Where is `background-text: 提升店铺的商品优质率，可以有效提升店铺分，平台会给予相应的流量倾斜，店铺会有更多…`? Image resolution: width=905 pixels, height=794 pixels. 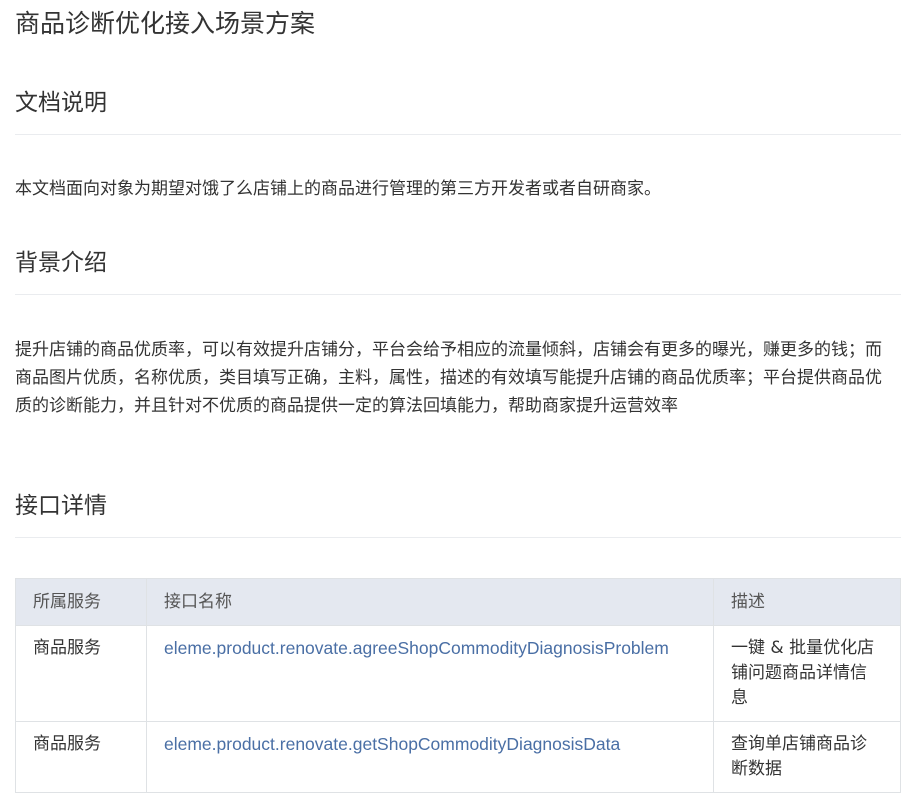 background-text: 提升店铺的商品优质率，可以有效提升店铺分，平台会给予相应的流量倾斜，店铺会有更多… is located at coordinates (448, 378).